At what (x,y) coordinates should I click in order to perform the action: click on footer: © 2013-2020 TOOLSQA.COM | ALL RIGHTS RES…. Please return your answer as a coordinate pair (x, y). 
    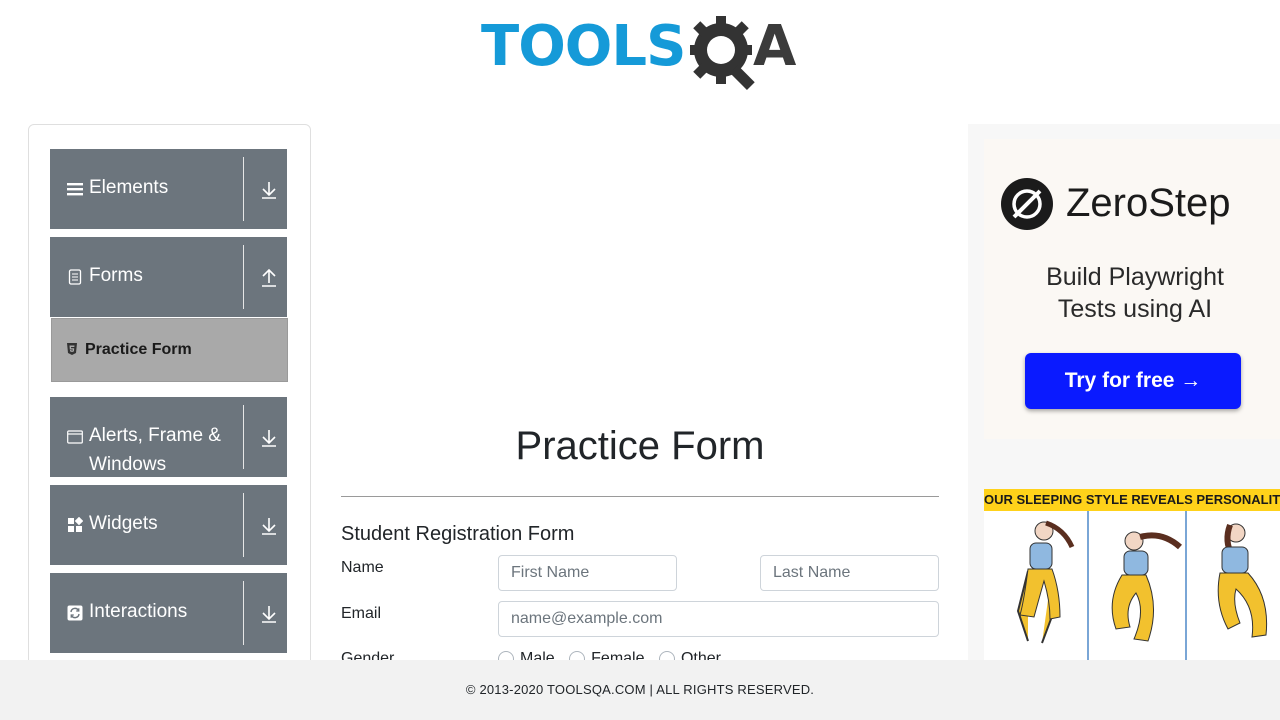
    Looking at the image, I should click on (640, 690).